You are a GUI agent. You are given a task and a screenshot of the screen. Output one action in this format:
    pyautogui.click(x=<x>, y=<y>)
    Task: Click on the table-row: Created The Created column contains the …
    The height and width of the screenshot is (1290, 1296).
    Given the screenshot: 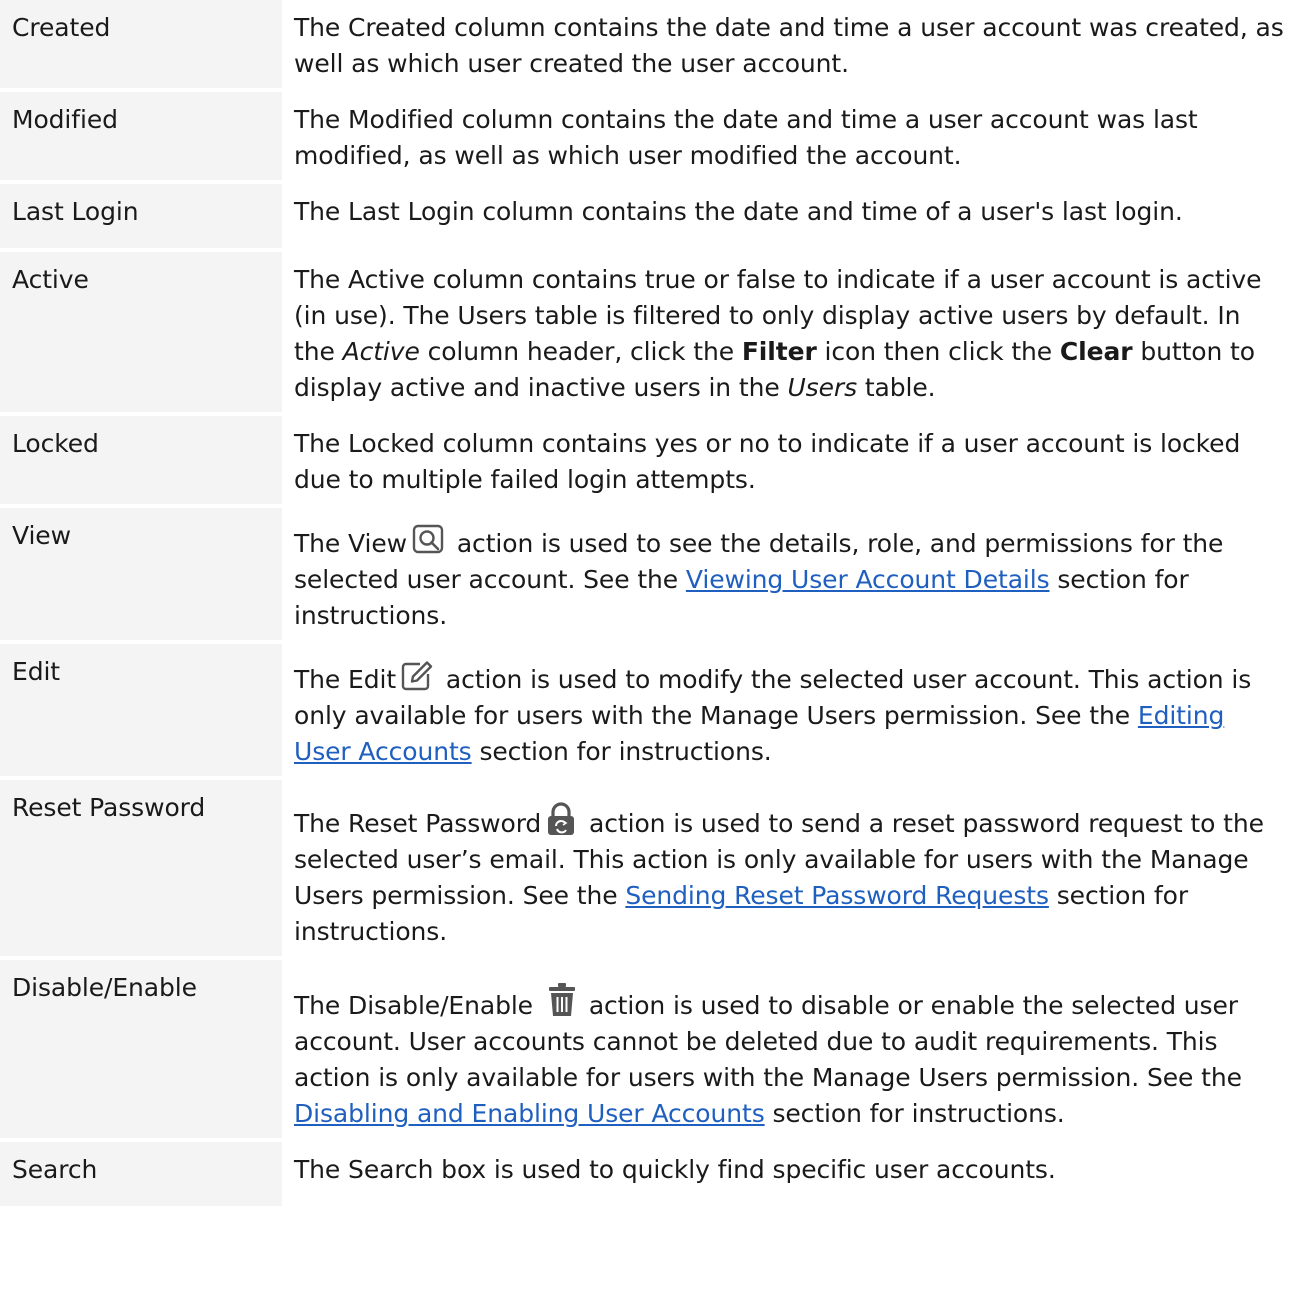 What is the action you would take?
    pyautogui.click(x=648, y=46)
    